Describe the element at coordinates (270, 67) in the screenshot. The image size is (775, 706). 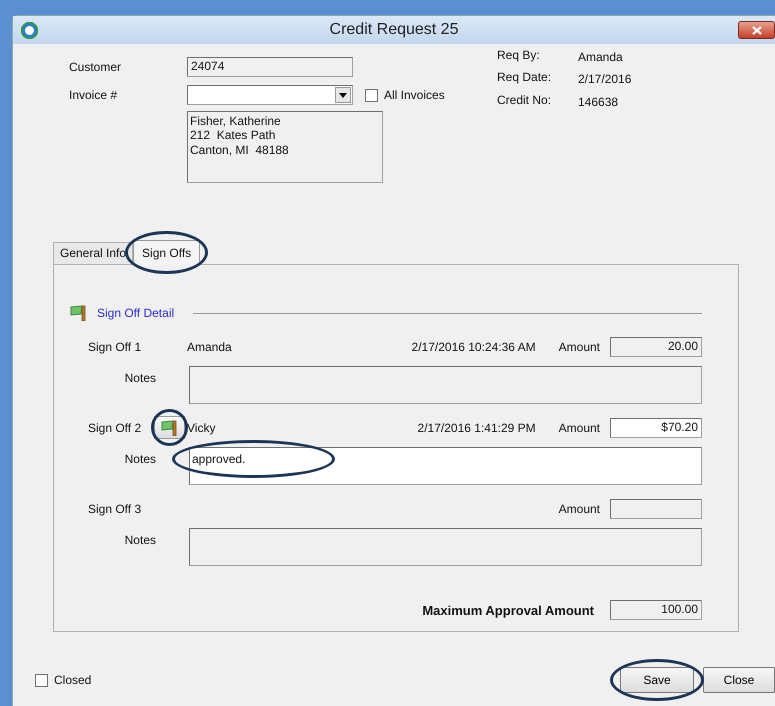
I see `customer-field: 24074` at that location.